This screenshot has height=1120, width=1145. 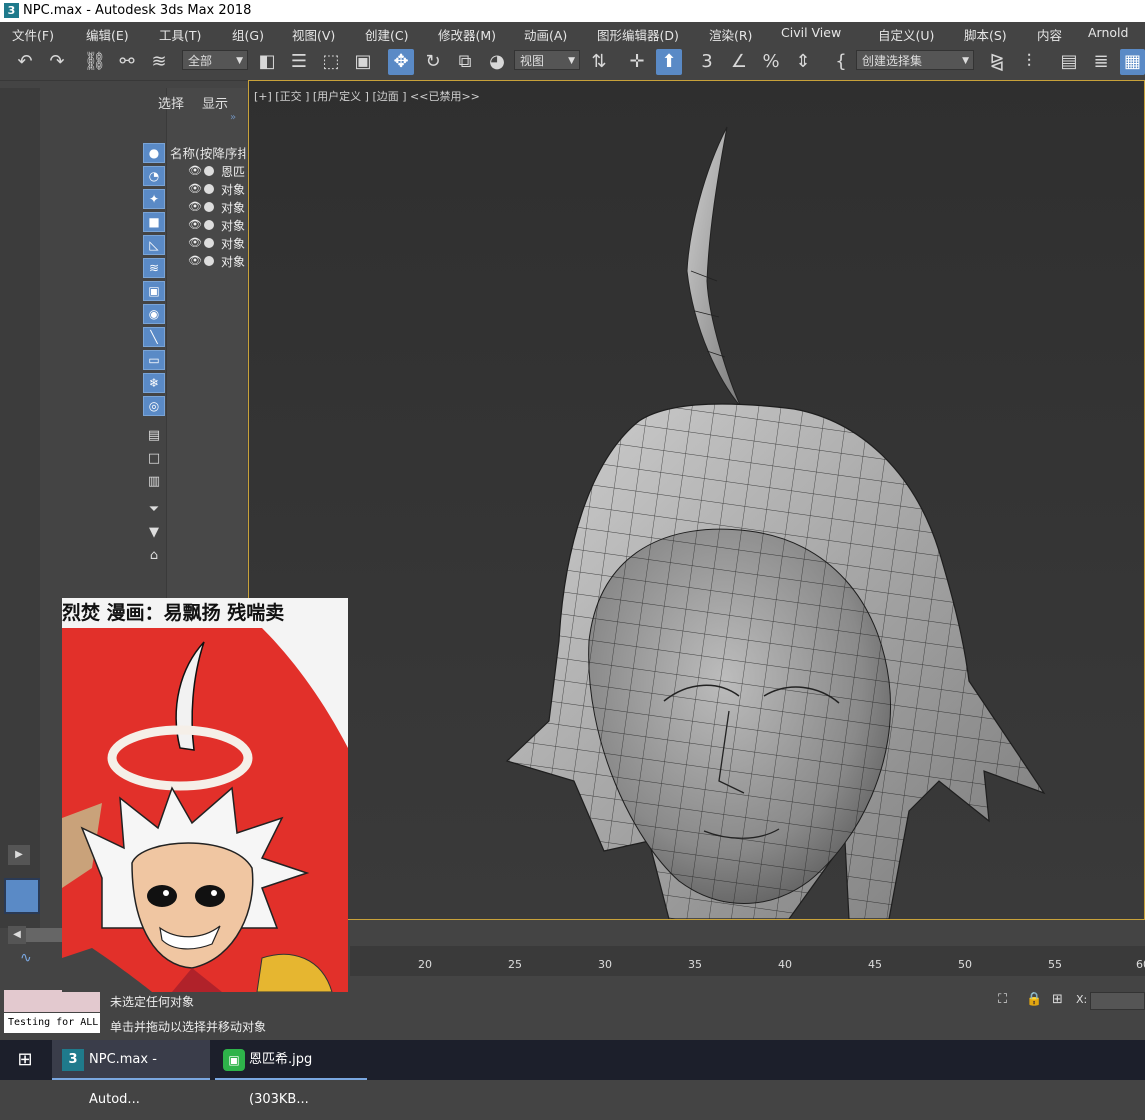 I want to click on rect-region-icon: ⬚, so click(x=331, y=62).